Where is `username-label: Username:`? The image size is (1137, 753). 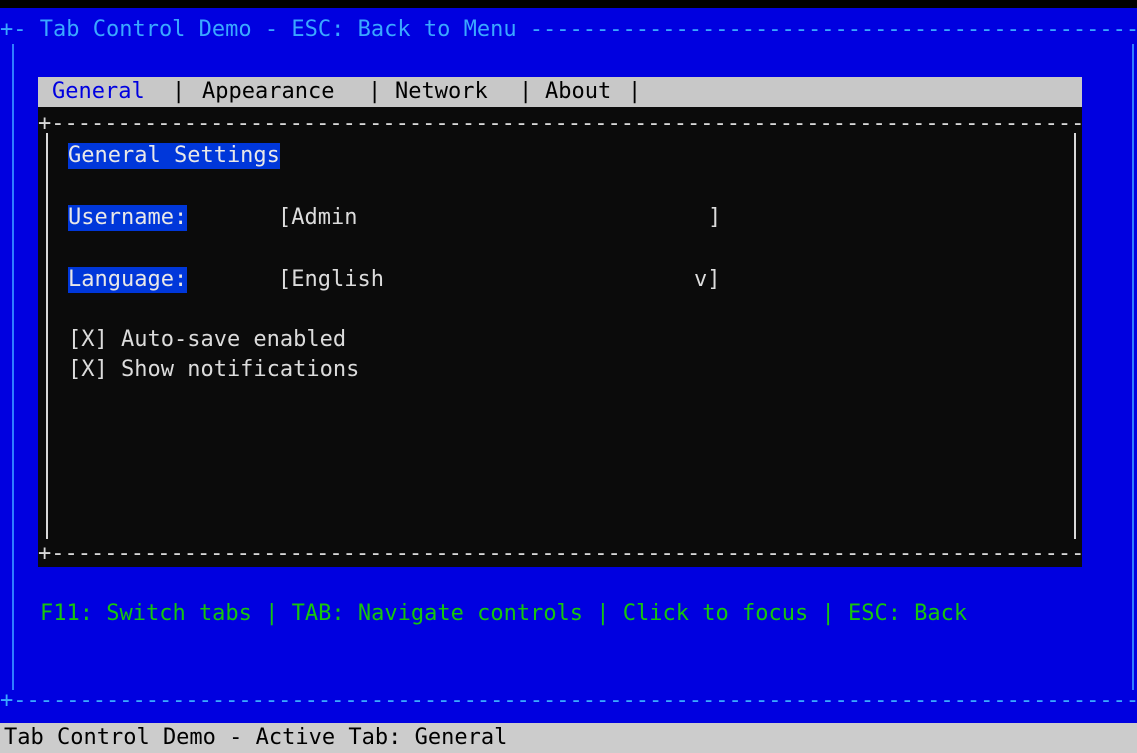 username-label: Username: is located at coordinates (128, 218).